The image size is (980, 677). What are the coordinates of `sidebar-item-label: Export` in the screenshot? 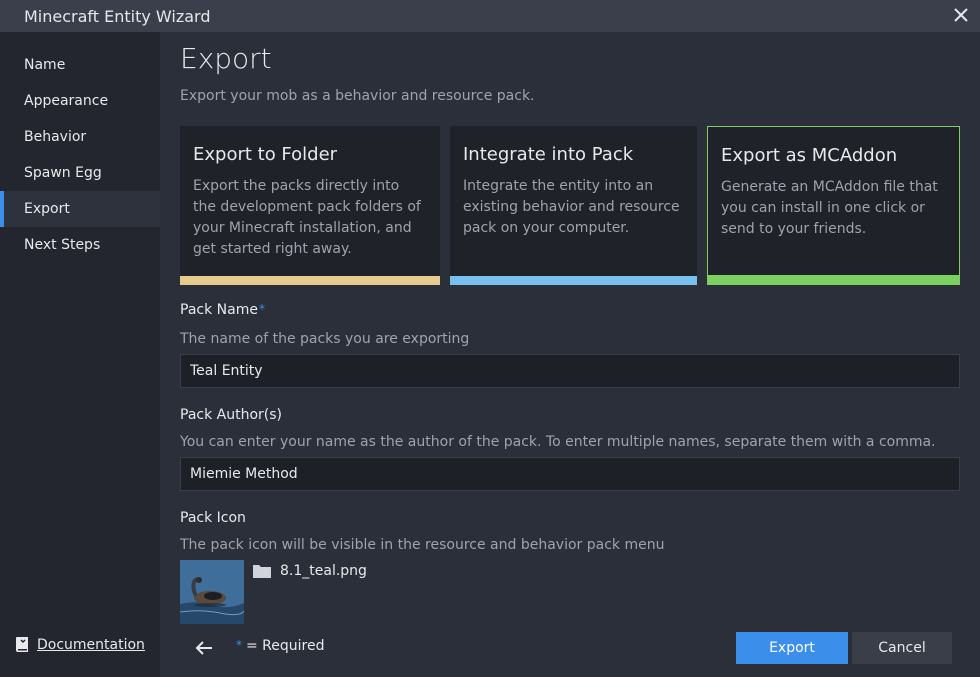 It's located at (47, 209).